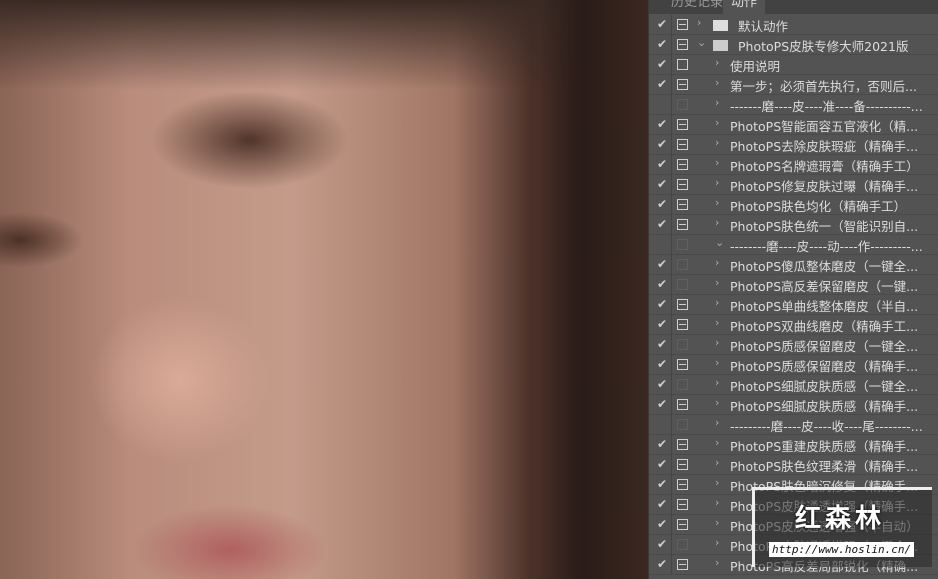  Describe the element at coordinates (793, 25) in the screenshot. I see `action-set-row: ✔ › 默认动作` at that location.